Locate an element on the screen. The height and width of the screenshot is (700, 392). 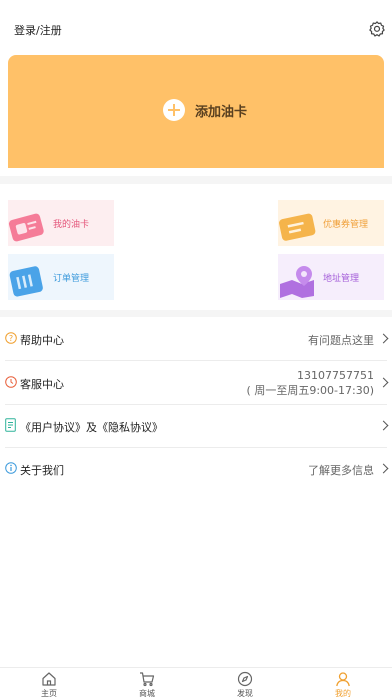
tile-coupons: 优惠券管理 is located at coordinates (331, 223).